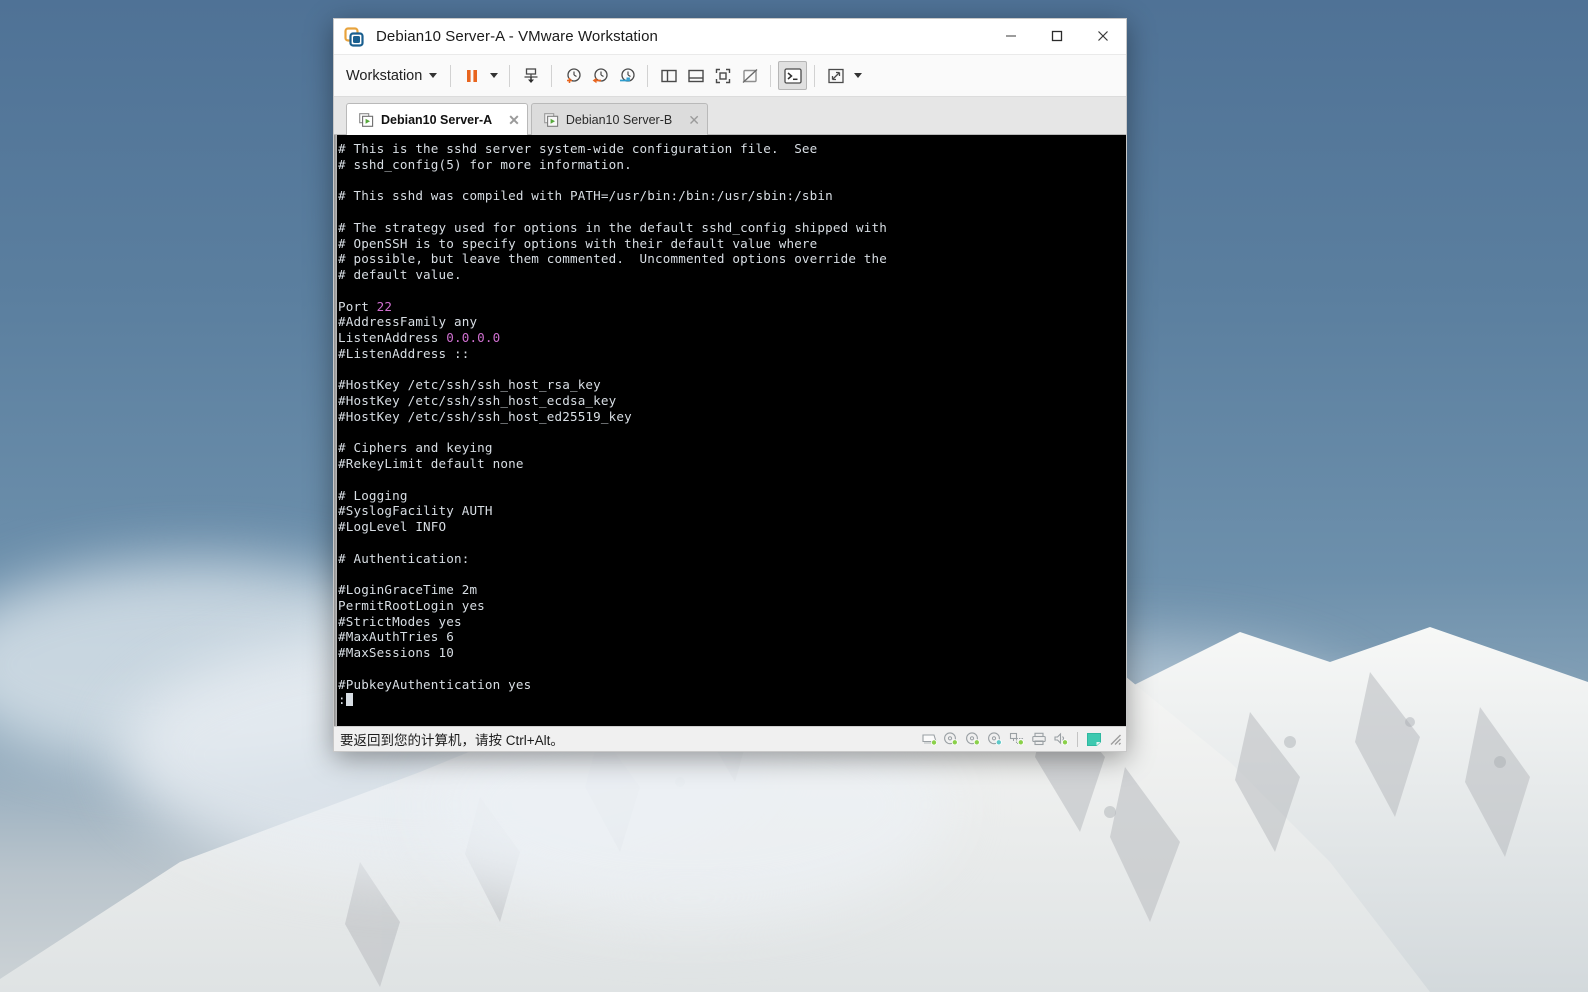  Describe the element at coordinates (404, 558) in the screenshot. I see `terminal-text: # Authentication:` at that location.